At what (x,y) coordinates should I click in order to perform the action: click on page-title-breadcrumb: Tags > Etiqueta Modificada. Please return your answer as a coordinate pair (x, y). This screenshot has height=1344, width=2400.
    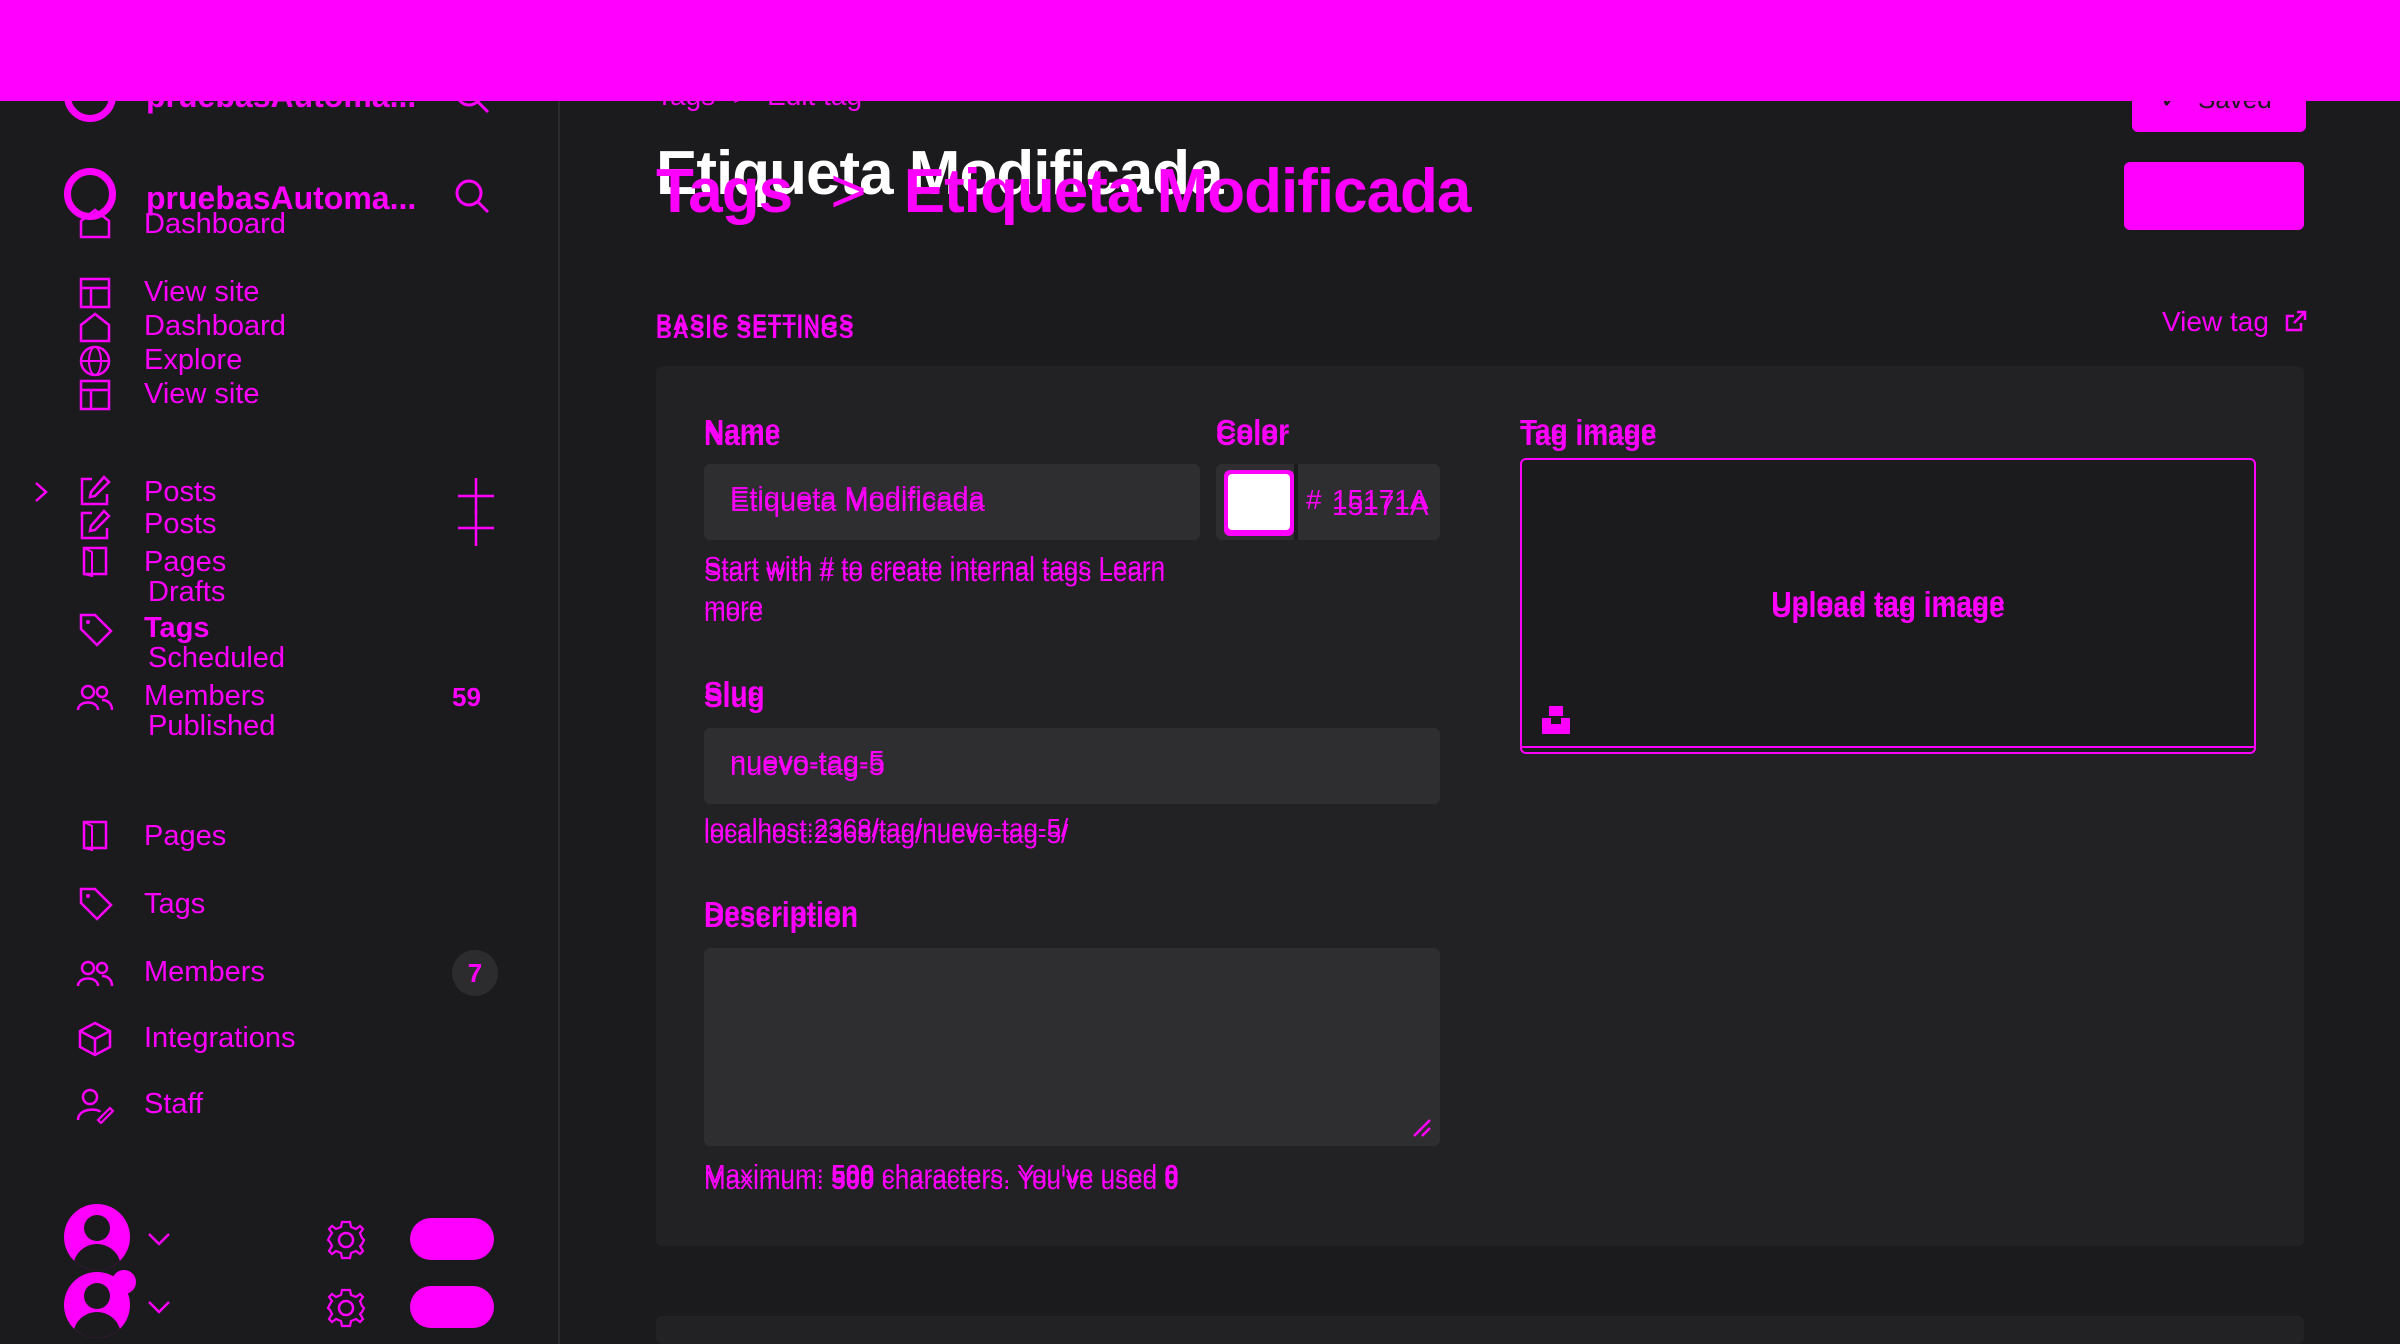
    Looking at the image, I should click on (1064, 191).